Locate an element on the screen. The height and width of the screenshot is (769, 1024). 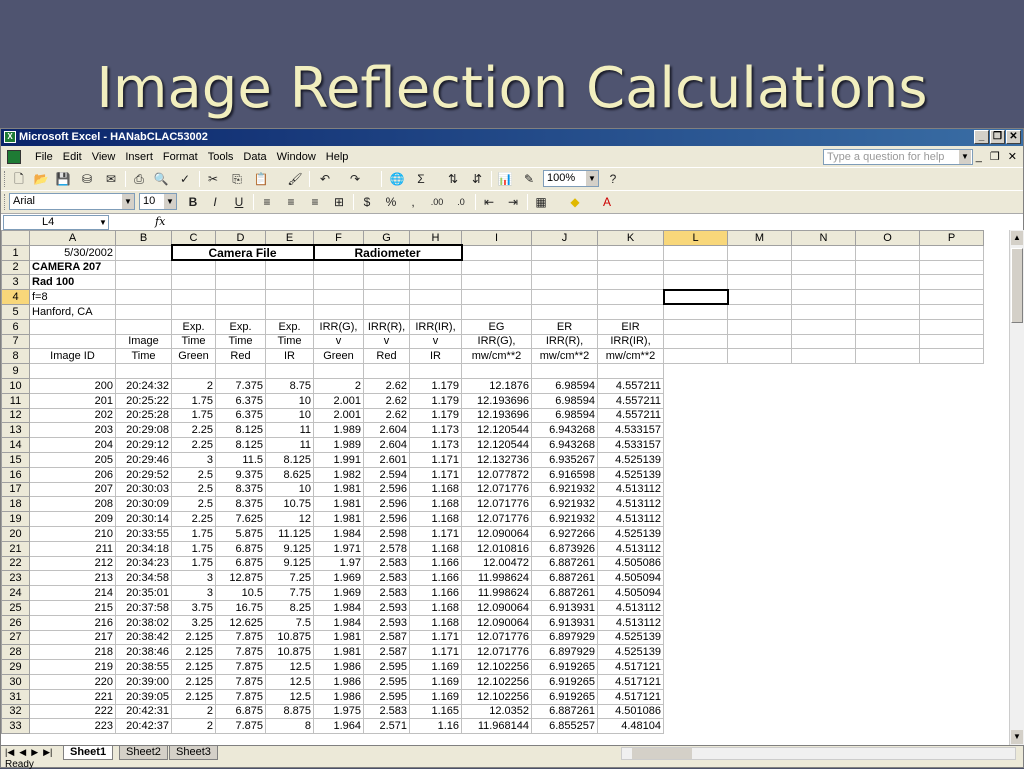
table-cell: 2 is located at coordinates (193, 711).